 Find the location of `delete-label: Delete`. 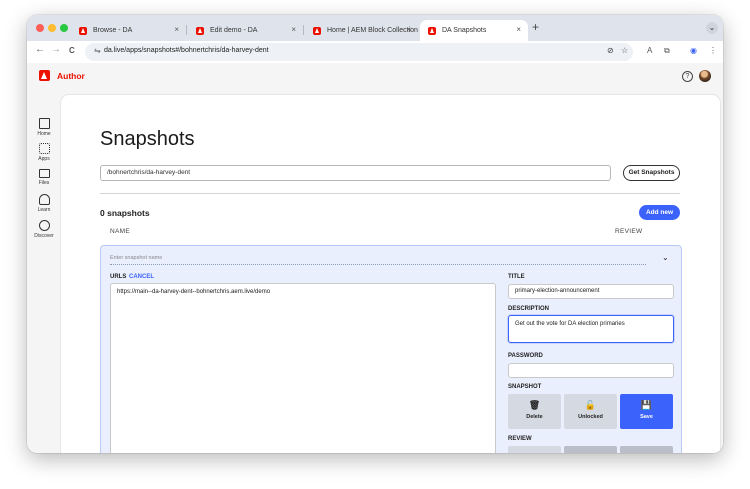

delete-label: Delete is located at coordinates (534, 417).